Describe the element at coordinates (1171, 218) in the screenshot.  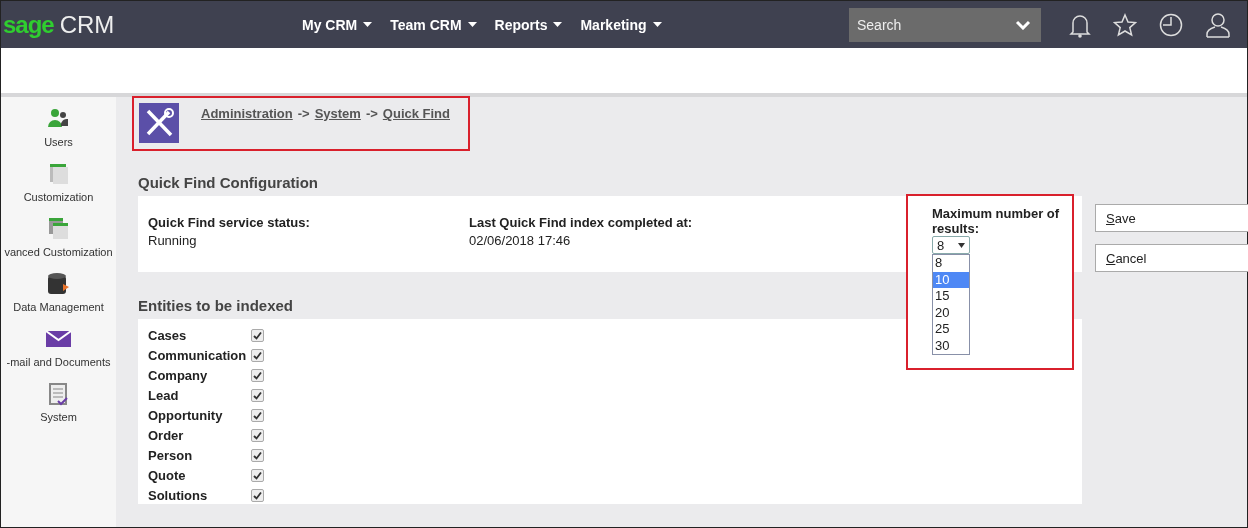
I see `action-button: Save` at that location.